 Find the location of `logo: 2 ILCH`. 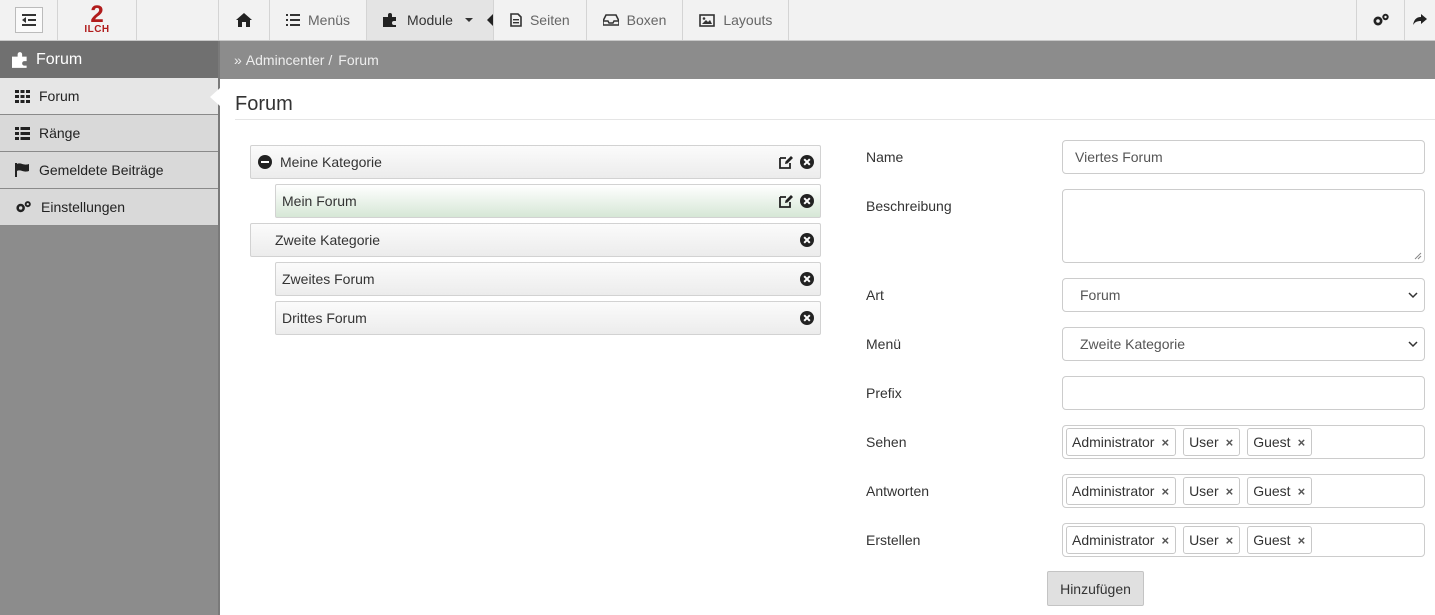

logo: 2 ILCH is located at coordinates (97, 20).